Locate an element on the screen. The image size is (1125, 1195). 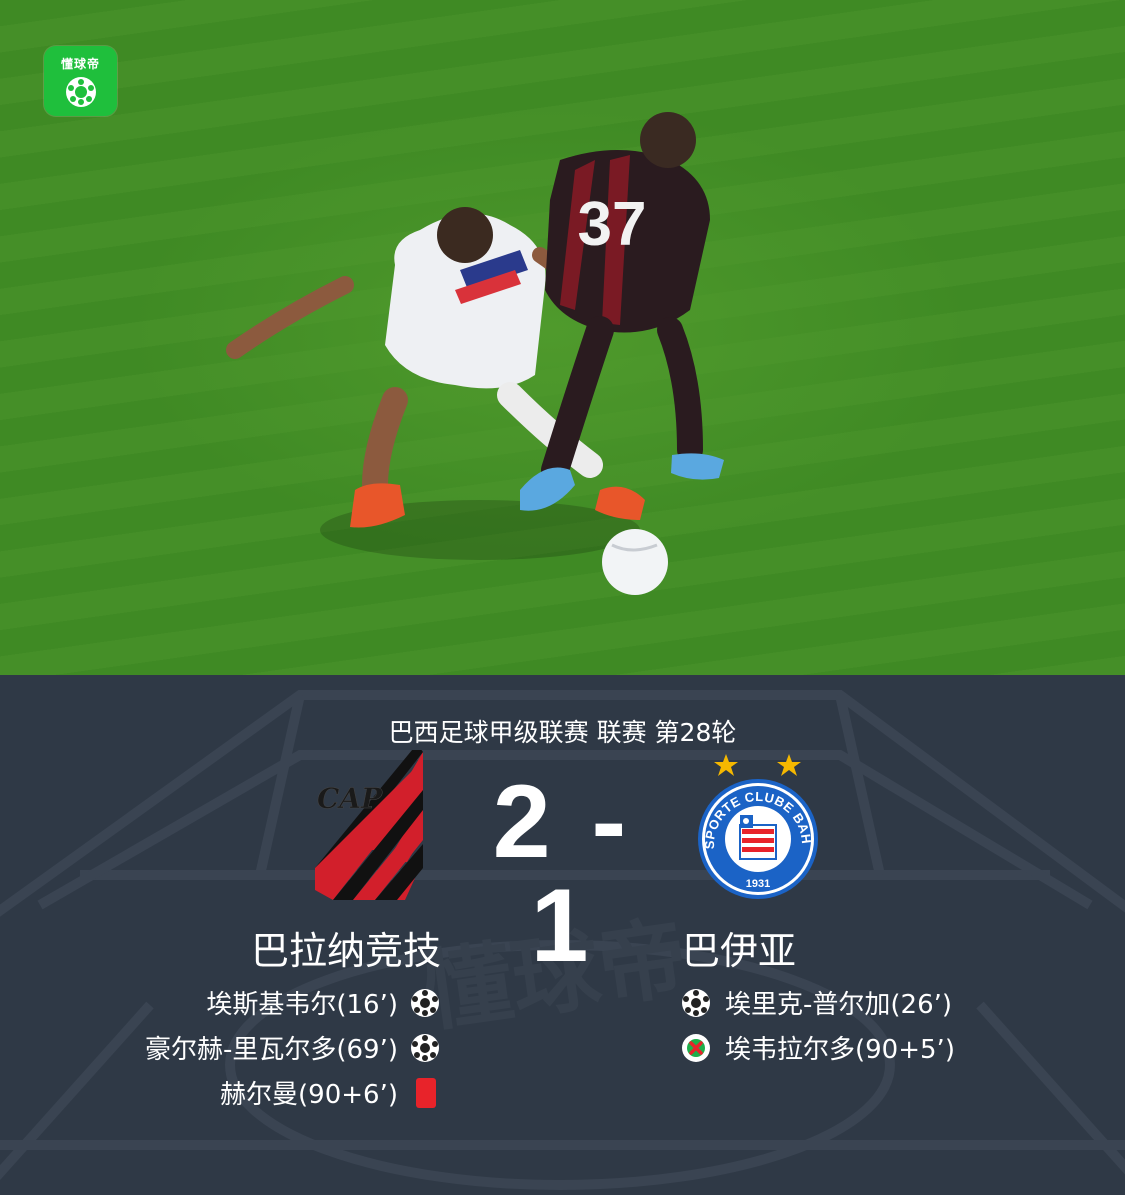
away-events-list: 埃里克-普尔加(26’) 埃韦拉尔多(90+5’) is located at coordinates (818, 1025).